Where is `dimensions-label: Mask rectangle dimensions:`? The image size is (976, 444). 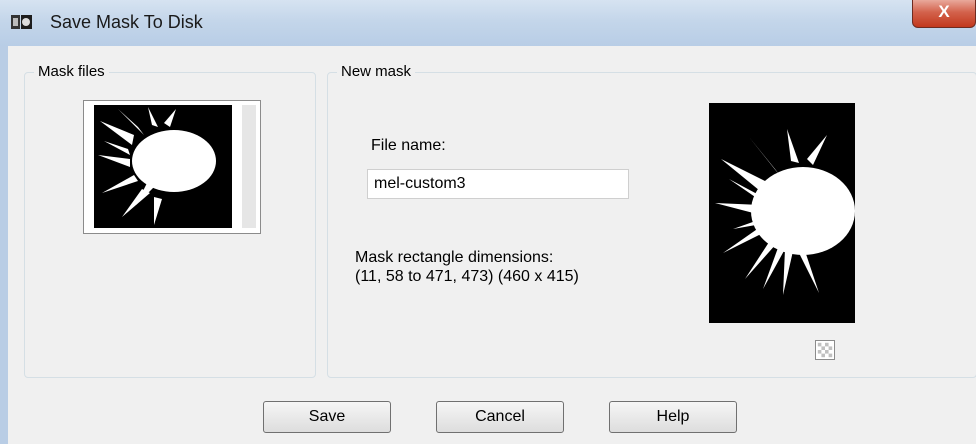 dimensions-label: Mask rectangle dimensions: is located at coordinates (454, 257).